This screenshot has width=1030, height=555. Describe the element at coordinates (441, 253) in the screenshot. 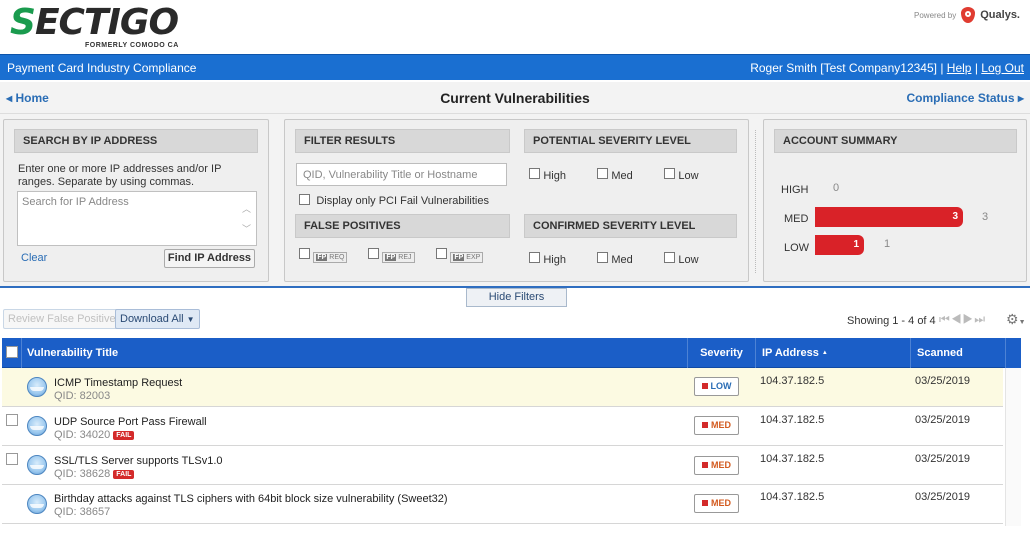

I see `fp-exp-checkbox` at that location.